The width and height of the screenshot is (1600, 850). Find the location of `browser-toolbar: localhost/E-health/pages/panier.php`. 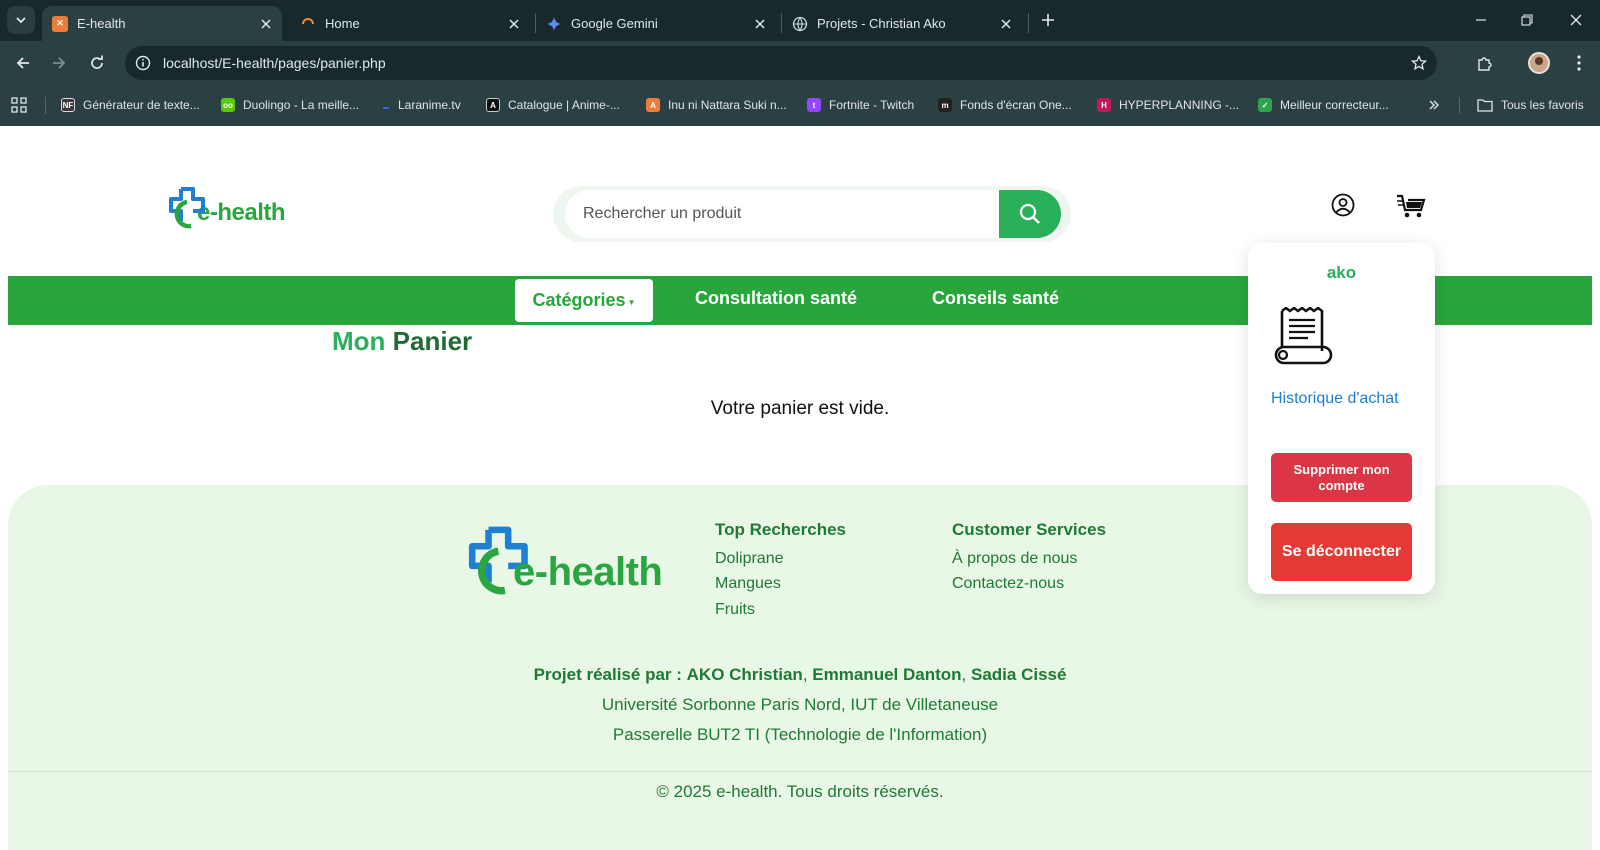

browser-toolbar: localhost/E-health/pages/panier.php is located at coordinates (800, 62).